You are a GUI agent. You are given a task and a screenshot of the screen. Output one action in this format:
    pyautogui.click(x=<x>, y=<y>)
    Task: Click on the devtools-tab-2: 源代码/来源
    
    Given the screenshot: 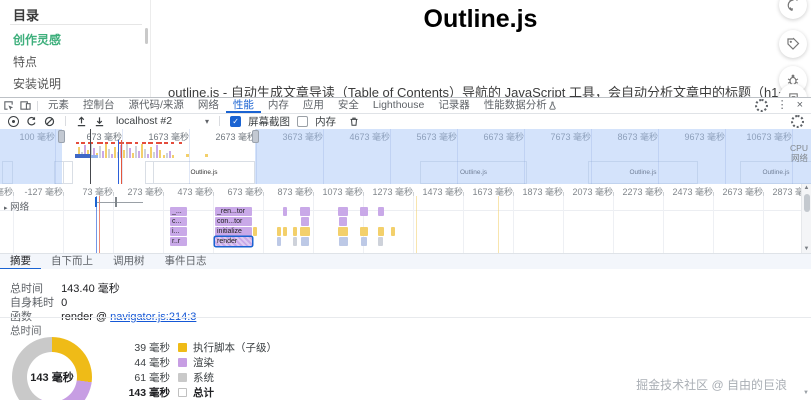 What is the action you would take?
    pyautogui.click(x=156, y=105)
    